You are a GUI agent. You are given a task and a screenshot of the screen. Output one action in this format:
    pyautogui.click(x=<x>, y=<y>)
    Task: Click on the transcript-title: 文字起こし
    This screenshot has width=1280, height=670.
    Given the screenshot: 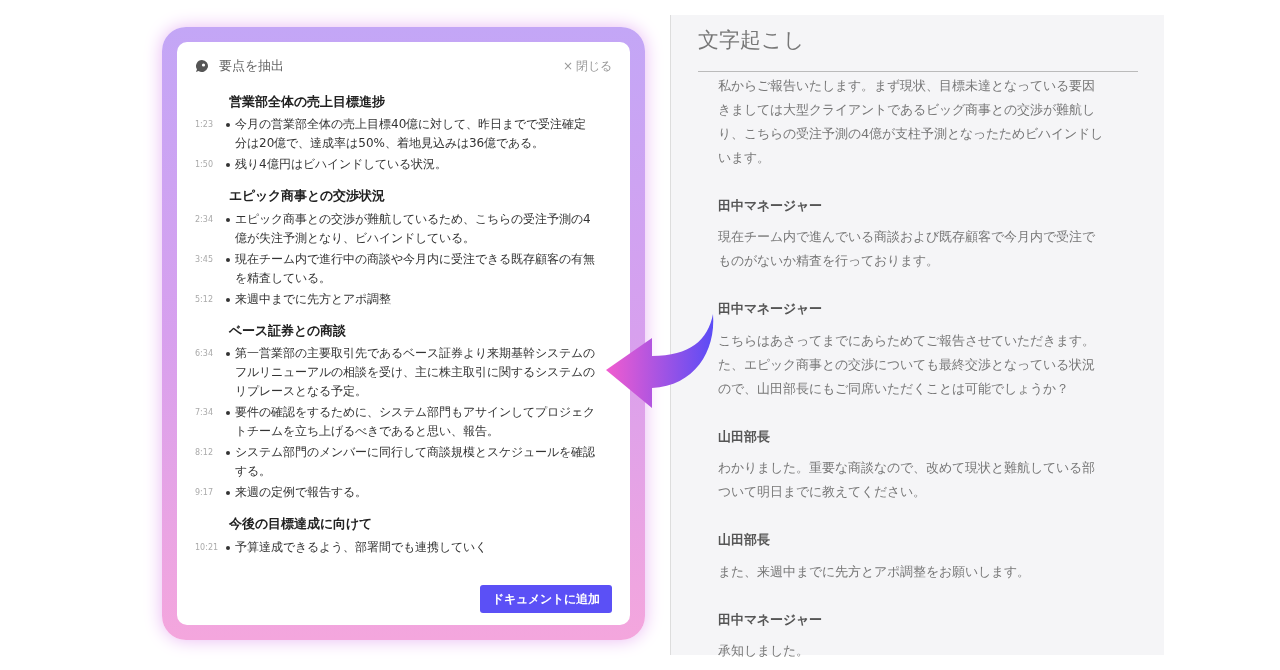 What is the action you would take?
    pyautogui.click(x=918, y=48)
    